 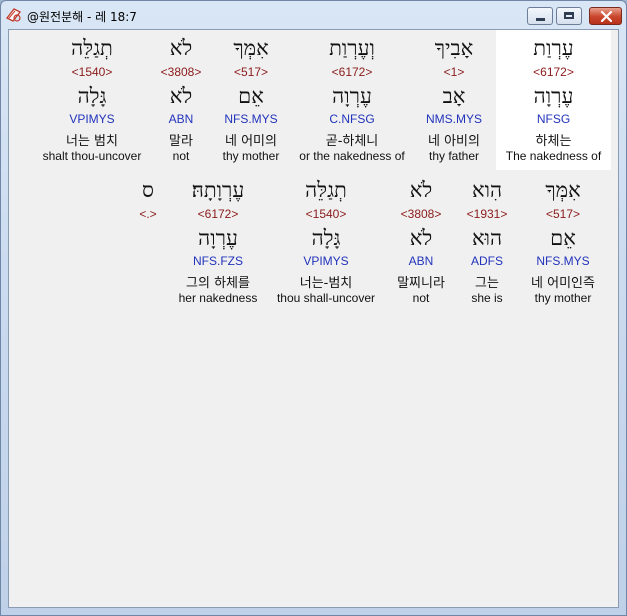 What do you see at coordinates (82, 17) in the screenshot?
I see `window-title: @원전분해 - 레 18:7` at bounding box center [82, 17].